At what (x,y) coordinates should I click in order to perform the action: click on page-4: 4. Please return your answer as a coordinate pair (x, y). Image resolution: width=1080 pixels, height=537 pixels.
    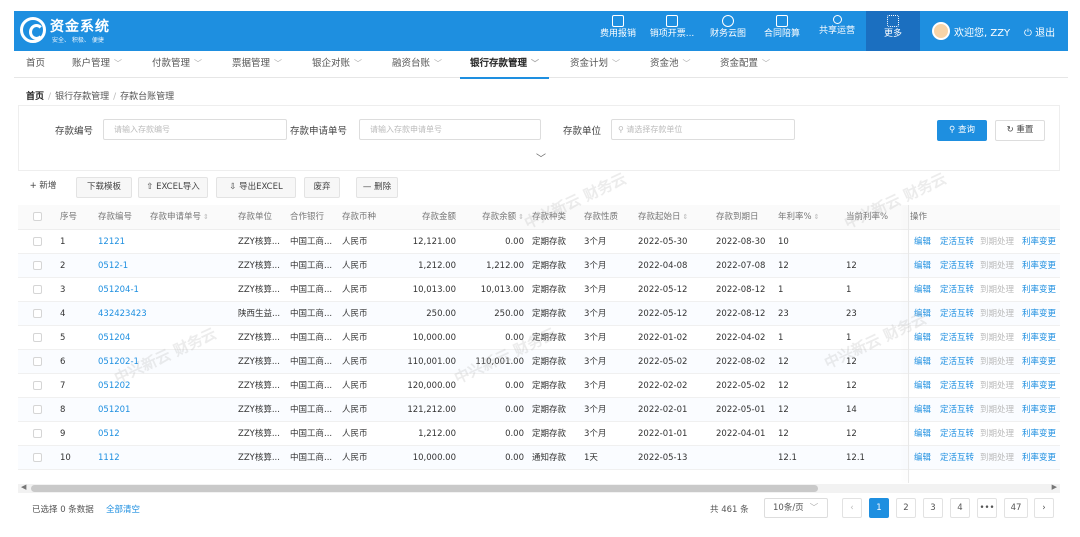
    Looking at the image, I should click on (960, 508).